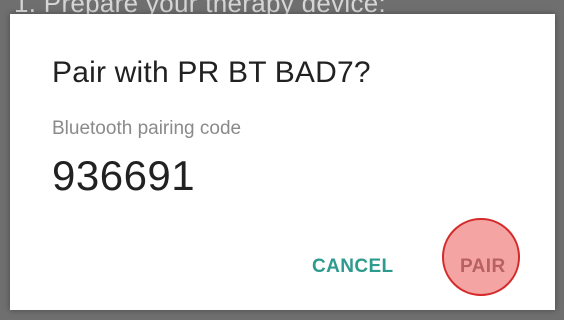 The image size is (564, 320). What do you see at coordinates (483, 267) in the screenshot?
I see `pair-button: PAIR` at bounding box center [483, 267].